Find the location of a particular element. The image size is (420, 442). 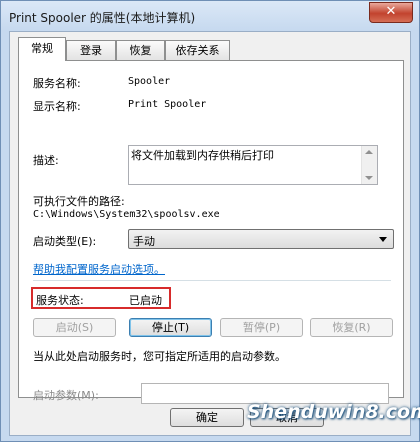

startup-type-select: 手动 is located at coordinates (261, 239).